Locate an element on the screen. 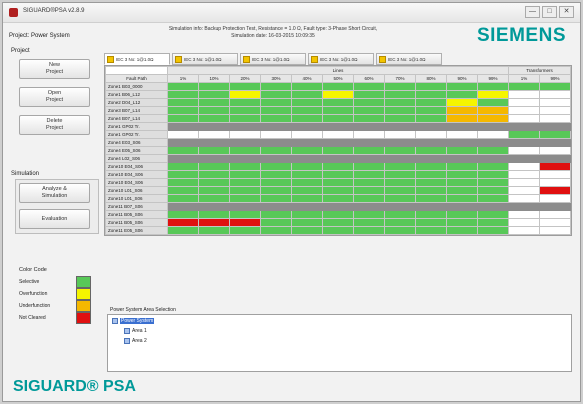  tab-simulation-1: IEC 3 No: 1@1.0Ω is located at coordinates (137, 59).